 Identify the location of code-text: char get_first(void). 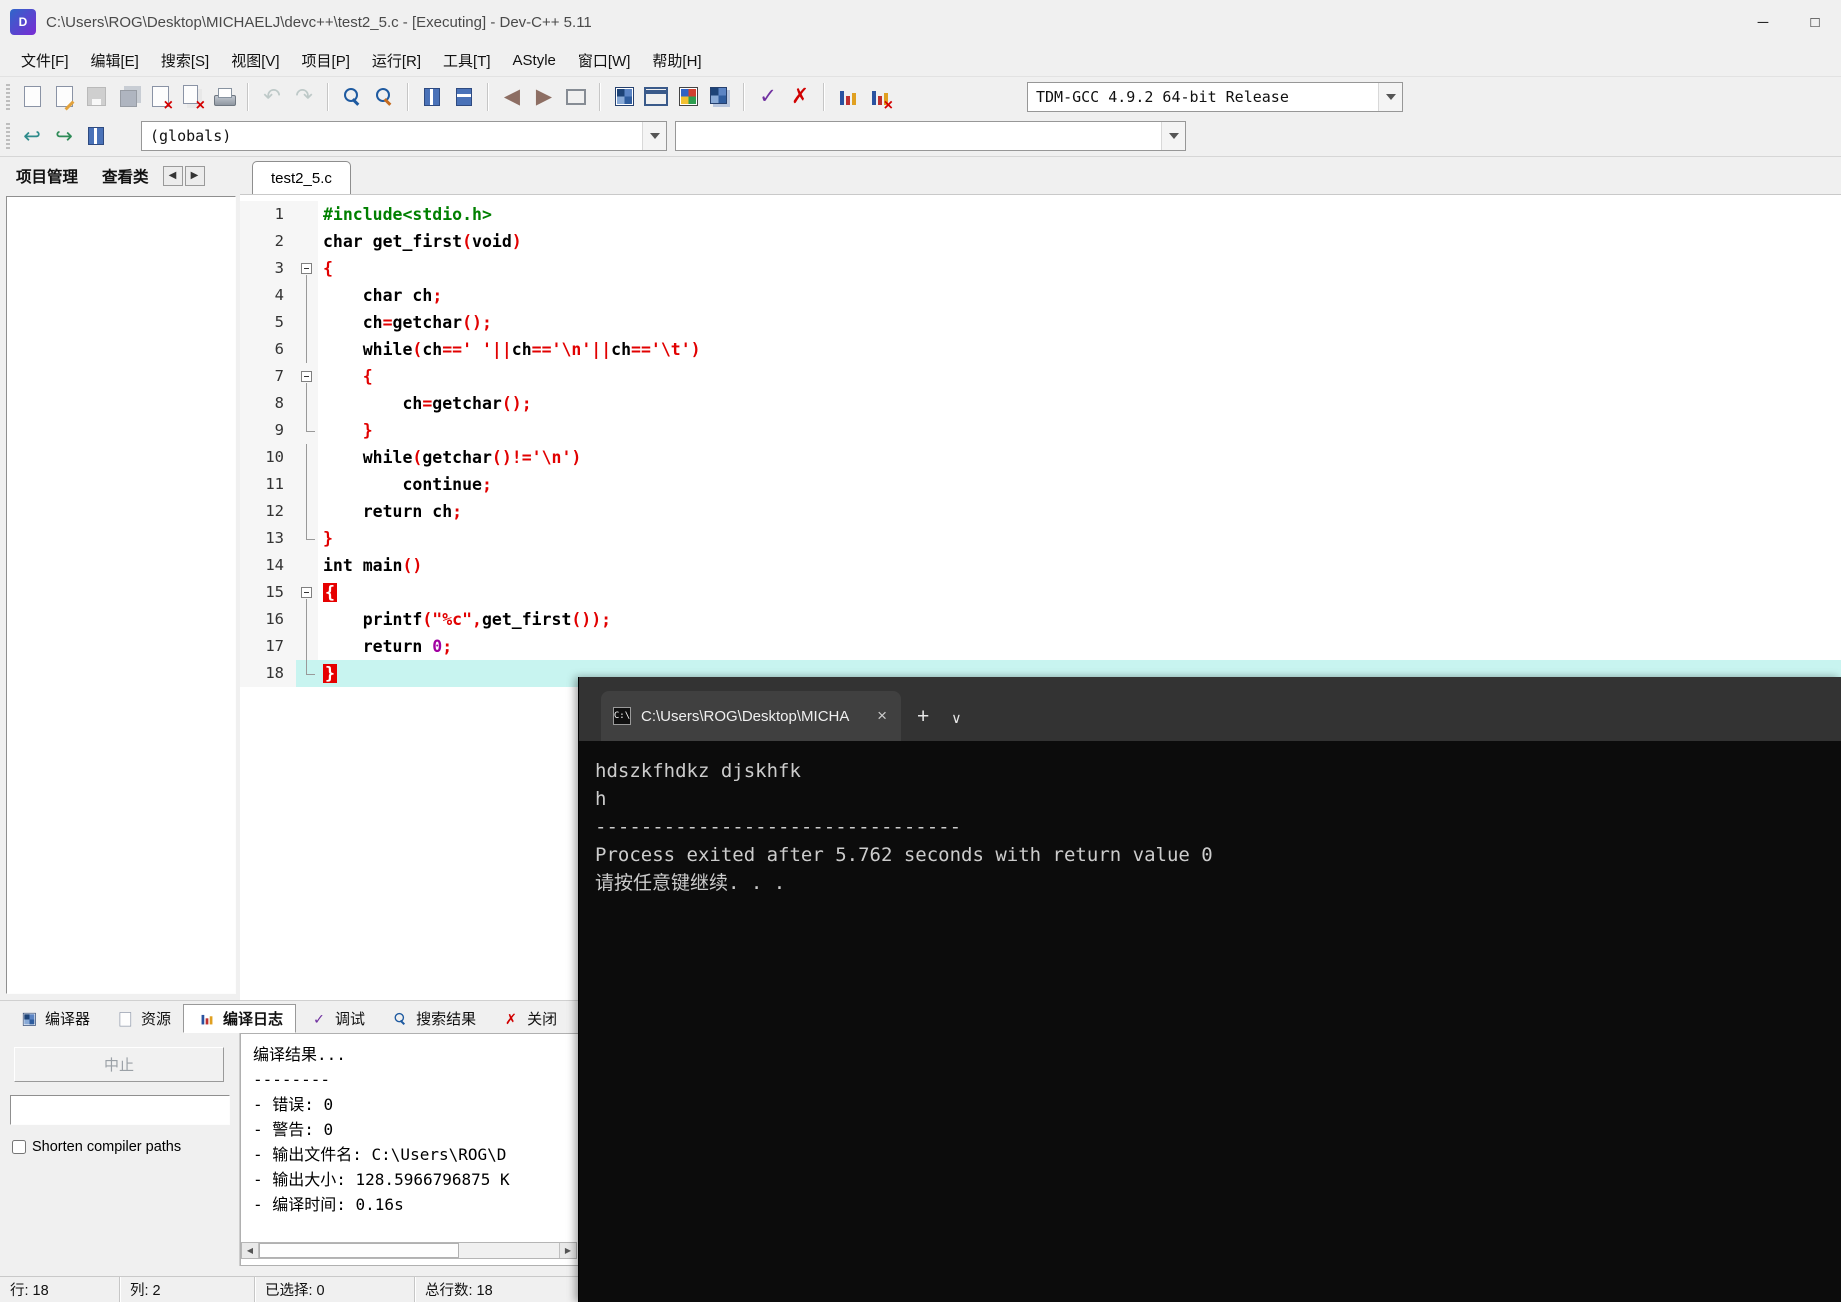
(1079, 241).